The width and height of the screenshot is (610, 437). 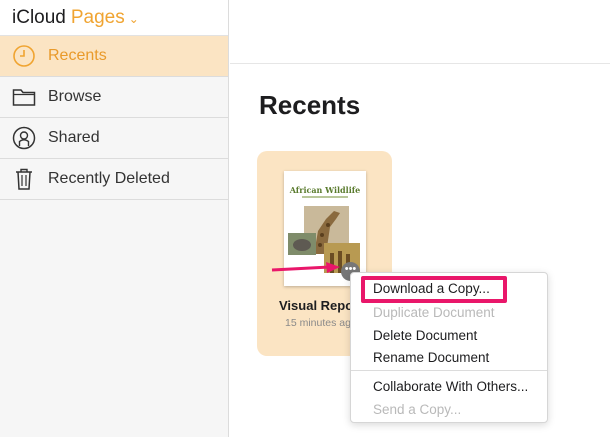 I want to click on arrow-annotation-icon, so click(x=305, y=267).